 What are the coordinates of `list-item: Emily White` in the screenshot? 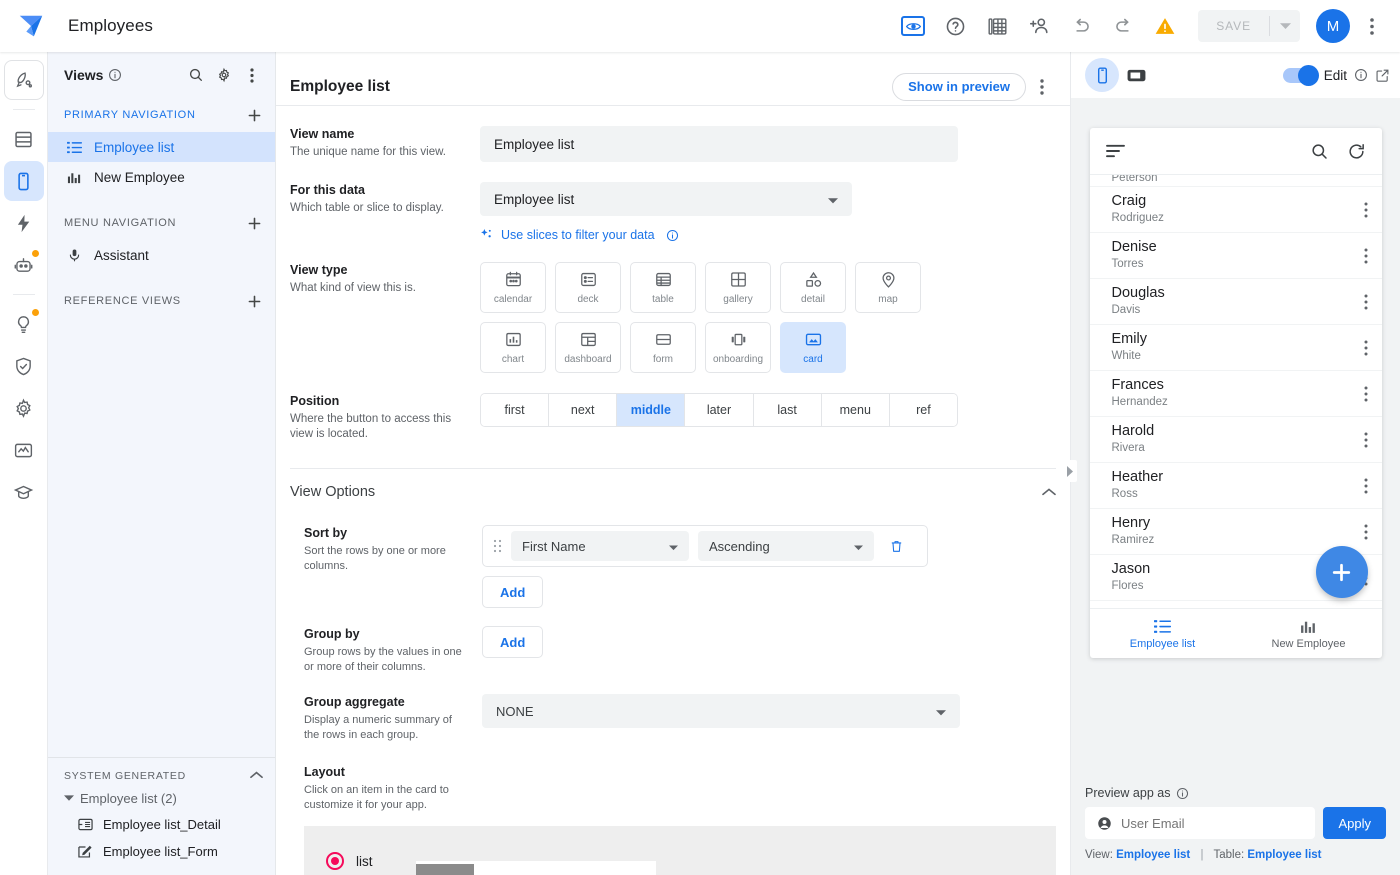 It's located at (1235, 348).